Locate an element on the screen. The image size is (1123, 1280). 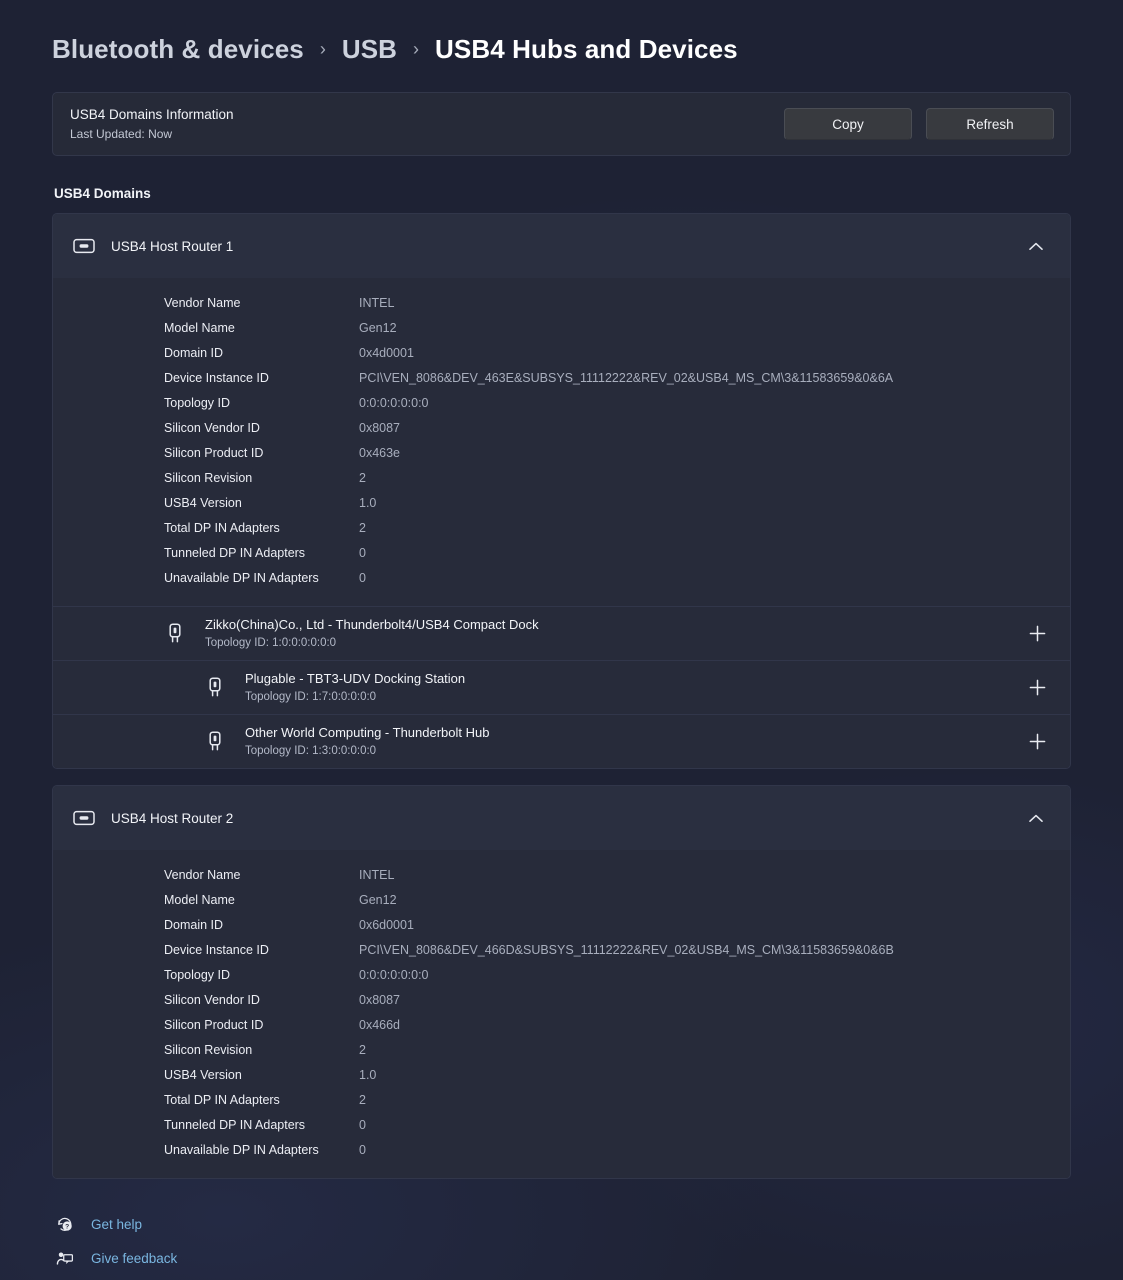
property-value: 1.0 is located at coordinates (368, 1074).